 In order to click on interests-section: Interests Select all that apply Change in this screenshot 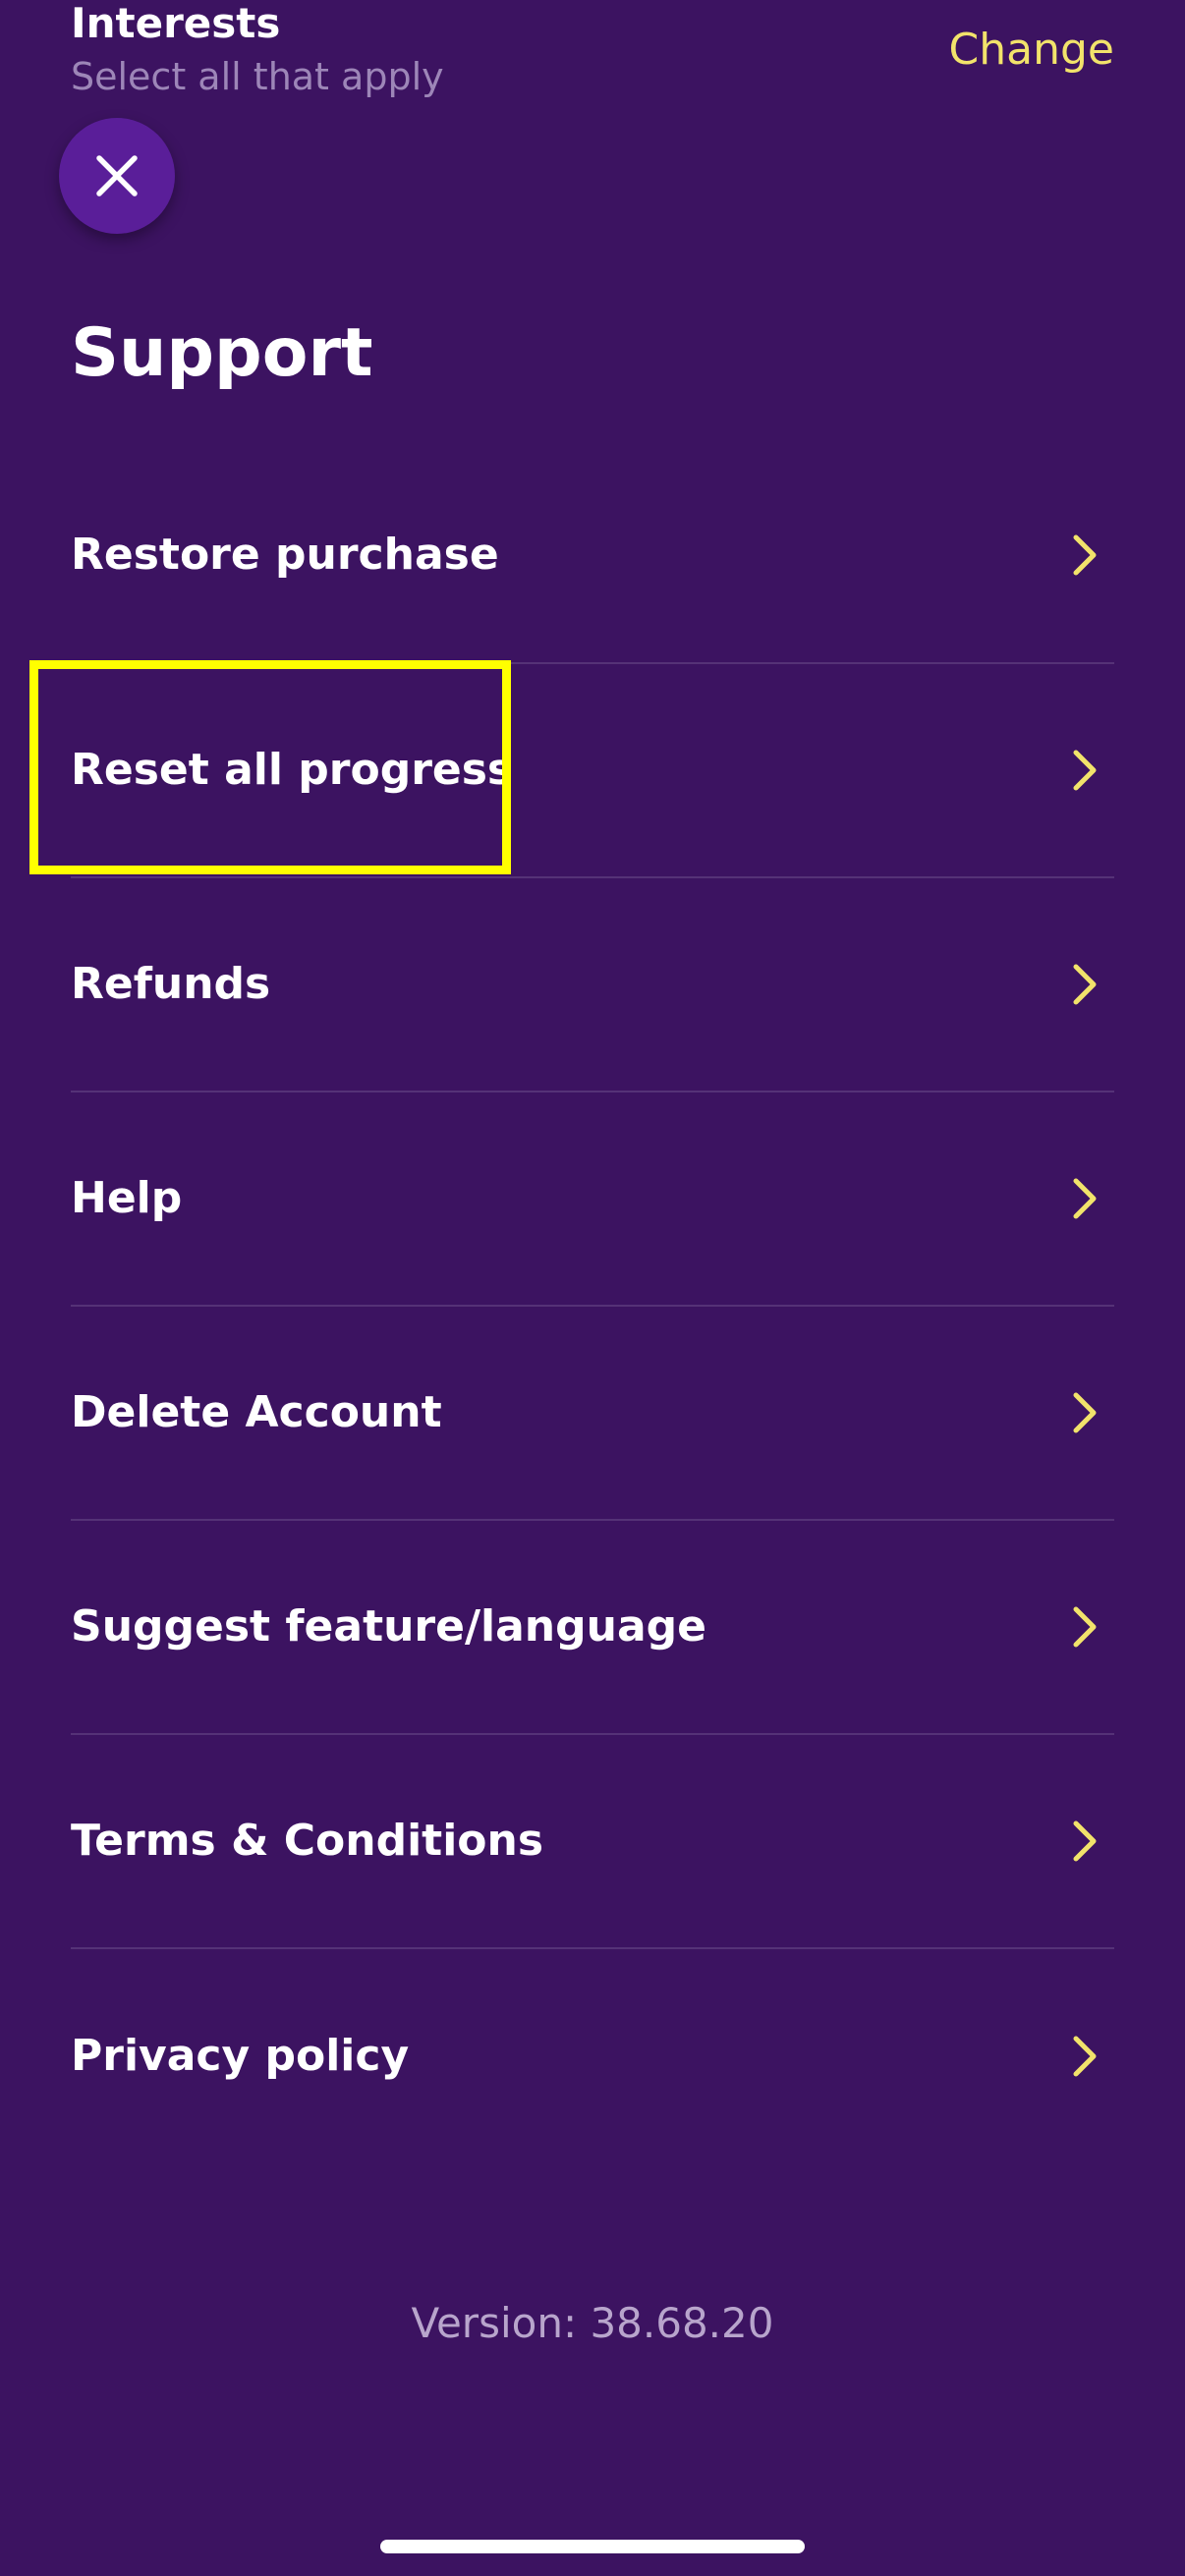, I will do `click(592, 54)`.